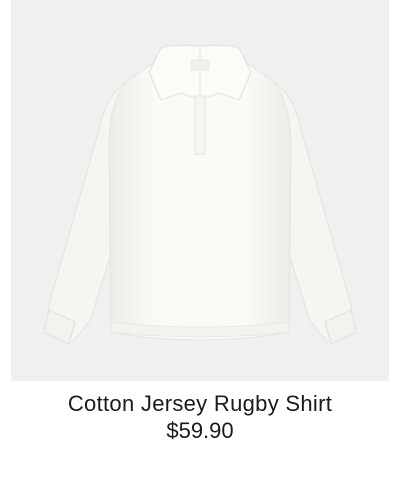  Describe the element at coordinates (200, 430) in the screenshot. I see `product-price: $59.90` at that location.